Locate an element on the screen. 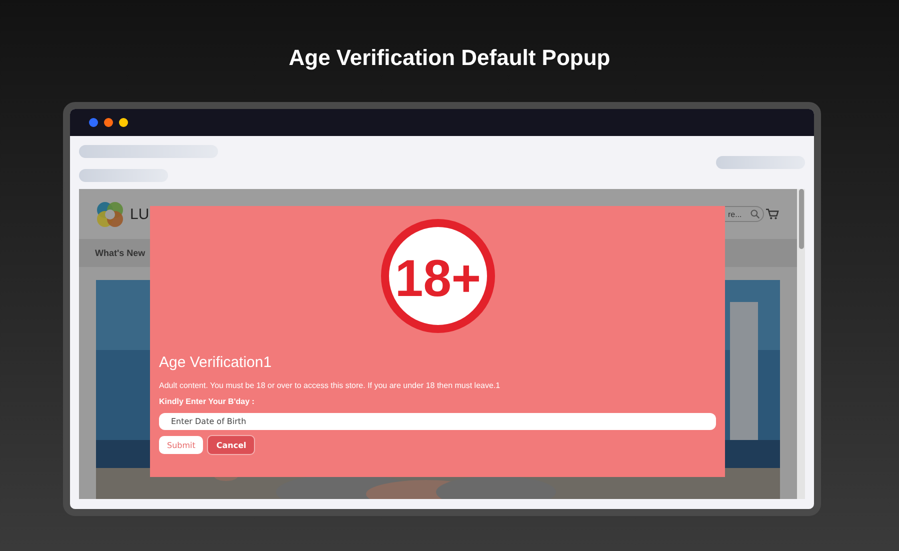  submit-button: Submit is located at coordinates (181, 445).